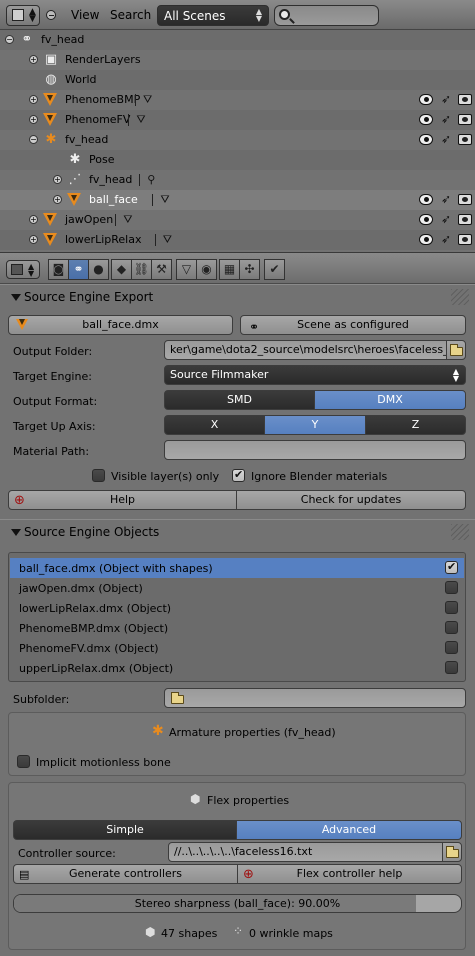 This screenshot has width=475, height=956. What do you see at coordinates (237, 80) in the screenshot?
I see `outliner-row: ◍ World` at bounding box center [237, 80].